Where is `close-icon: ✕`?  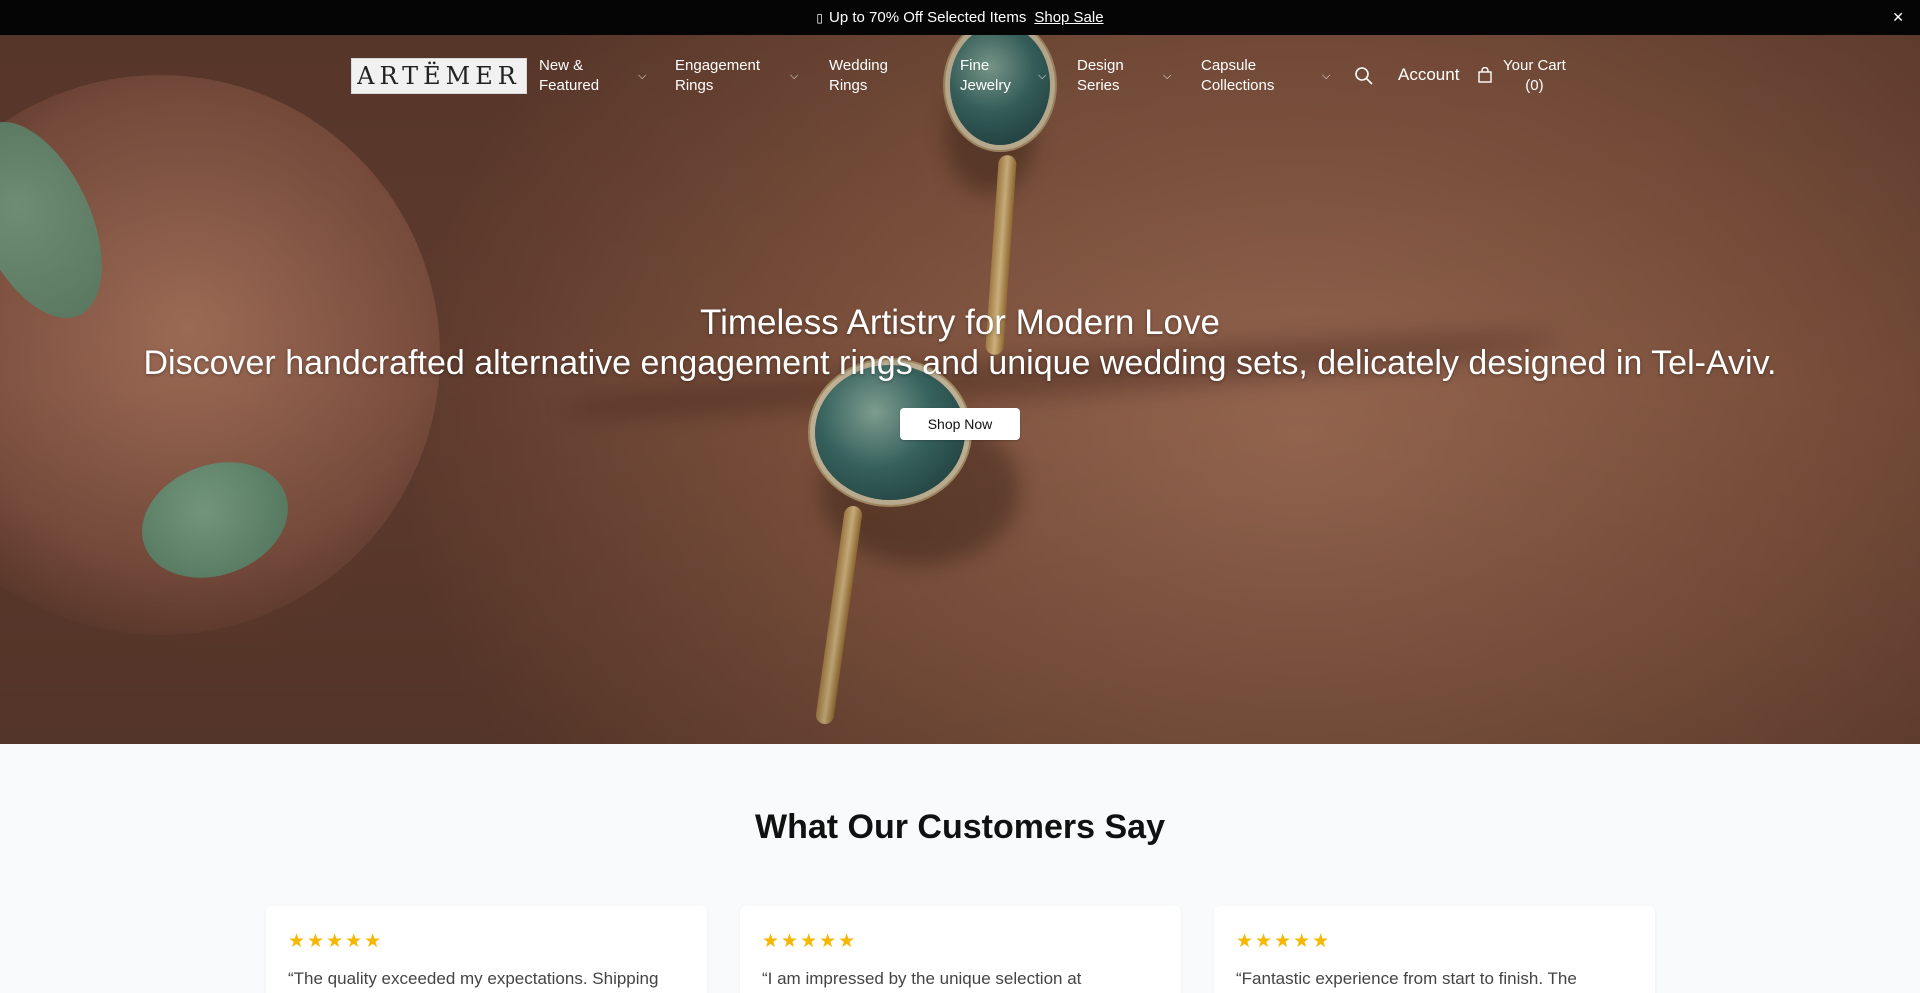
close-icon: ✕ is located at coordinates (1898, 17).